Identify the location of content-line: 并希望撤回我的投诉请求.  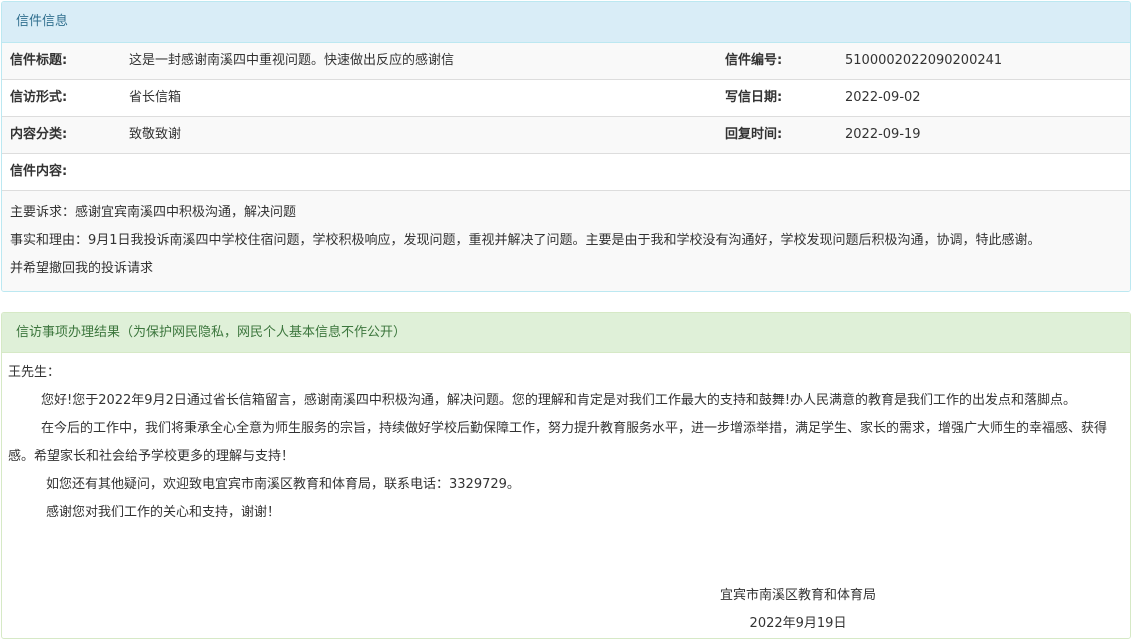
(82, 268).